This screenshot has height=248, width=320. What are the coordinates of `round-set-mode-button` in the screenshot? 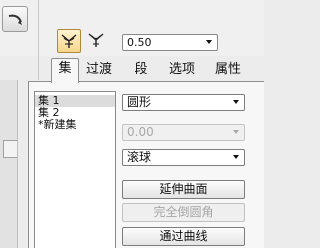 It's located at (69, 41).